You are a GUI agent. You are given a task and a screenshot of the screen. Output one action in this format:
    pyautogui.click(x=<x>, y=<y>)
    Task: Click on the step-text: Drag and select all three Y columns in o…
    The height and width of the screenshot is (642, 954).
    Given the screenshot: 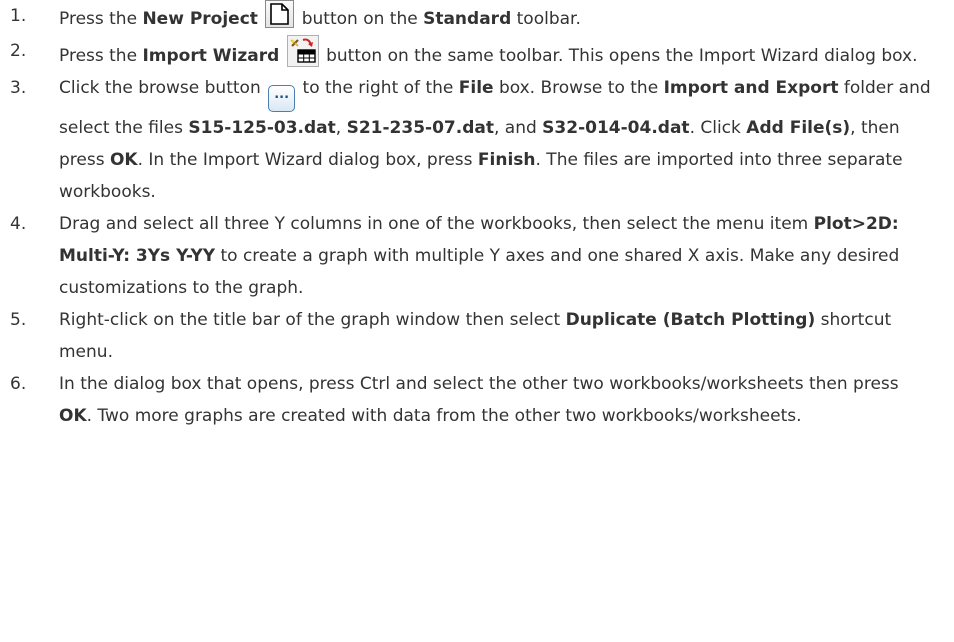 What is the action you would take?
    pyautogui.click(x=479, y=256)
    